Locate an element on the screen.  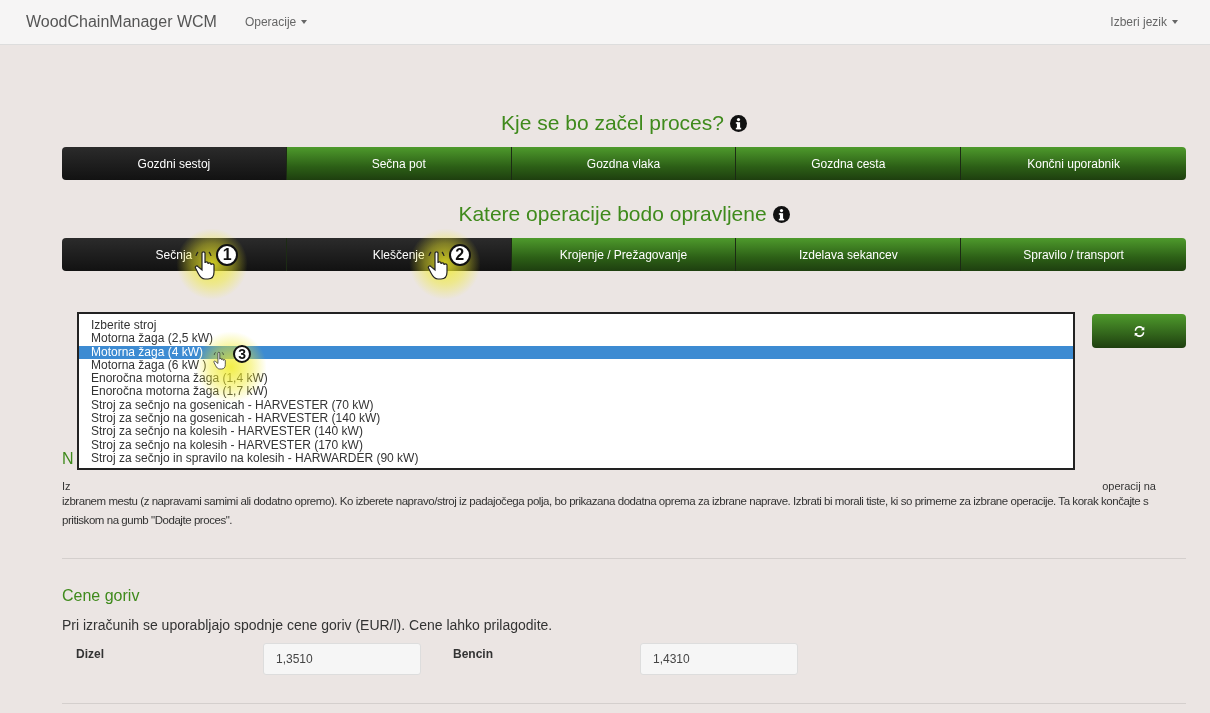
tab: Krojenje / Prežagovanje is located at coordinates (624, 254).